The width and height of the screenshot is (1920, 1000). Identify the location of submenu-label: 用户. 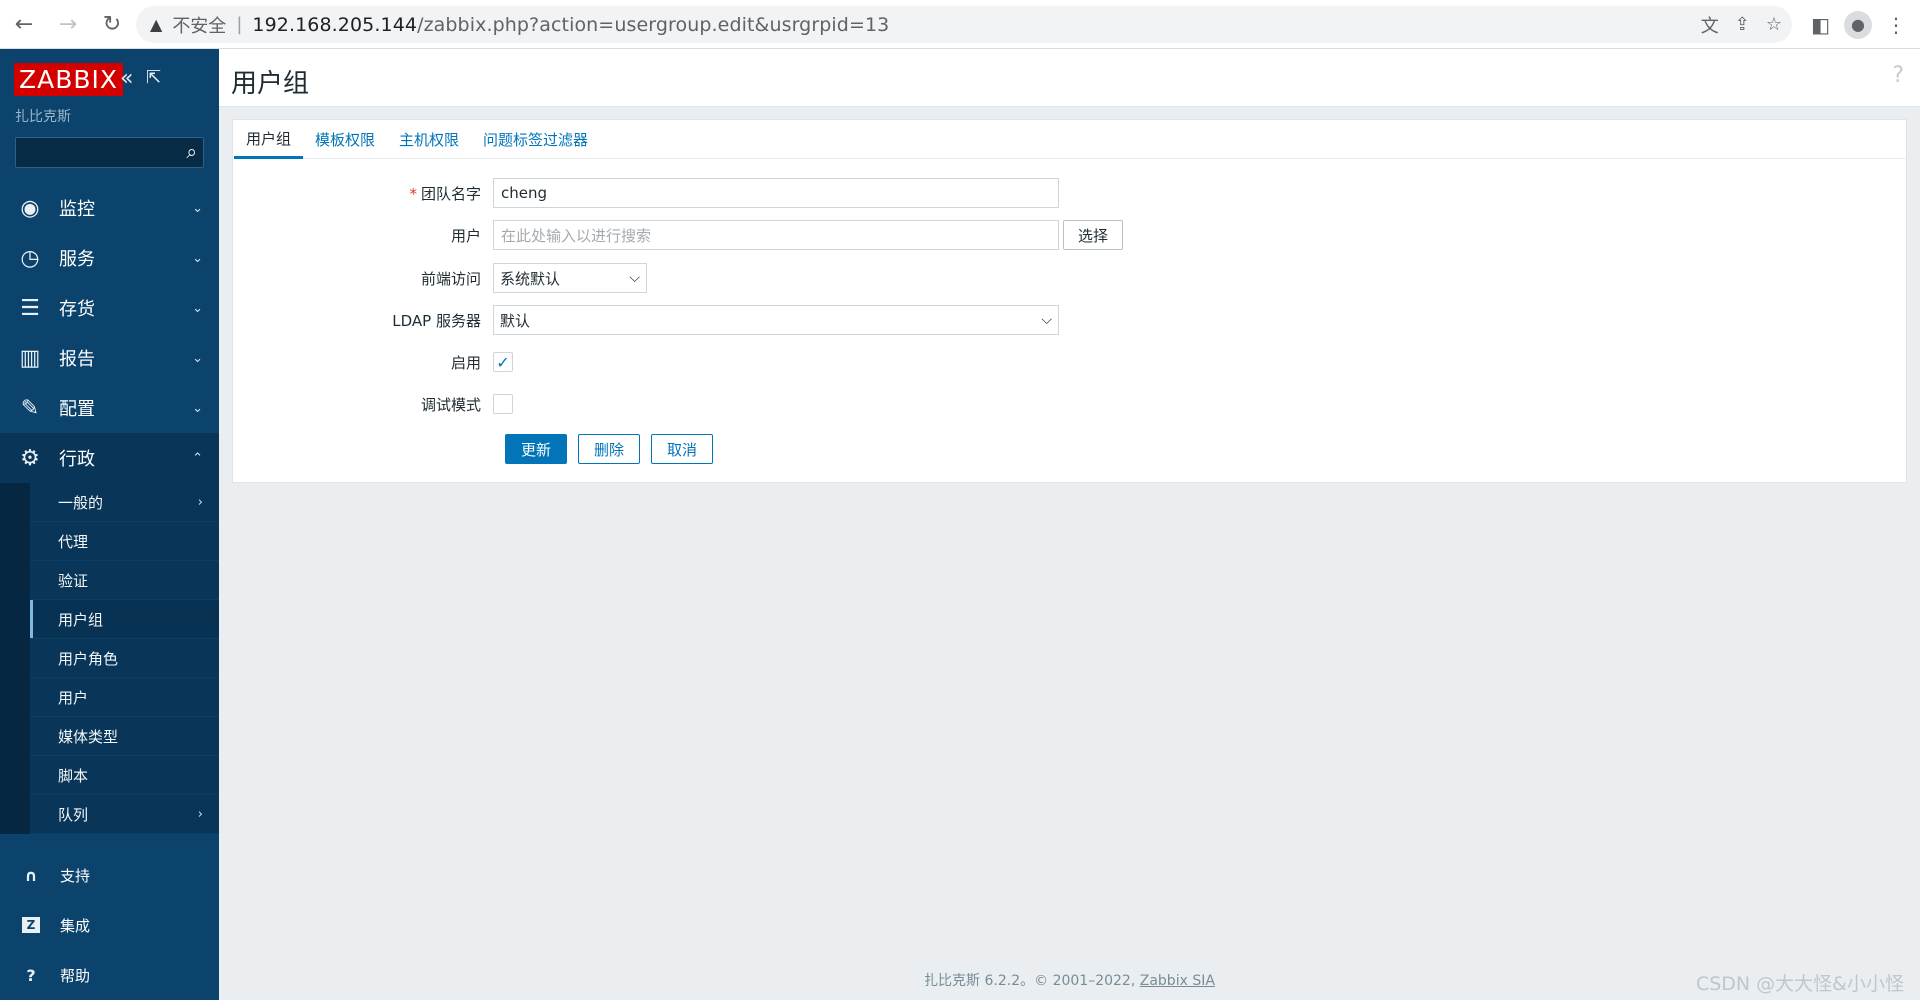
(73, 697).